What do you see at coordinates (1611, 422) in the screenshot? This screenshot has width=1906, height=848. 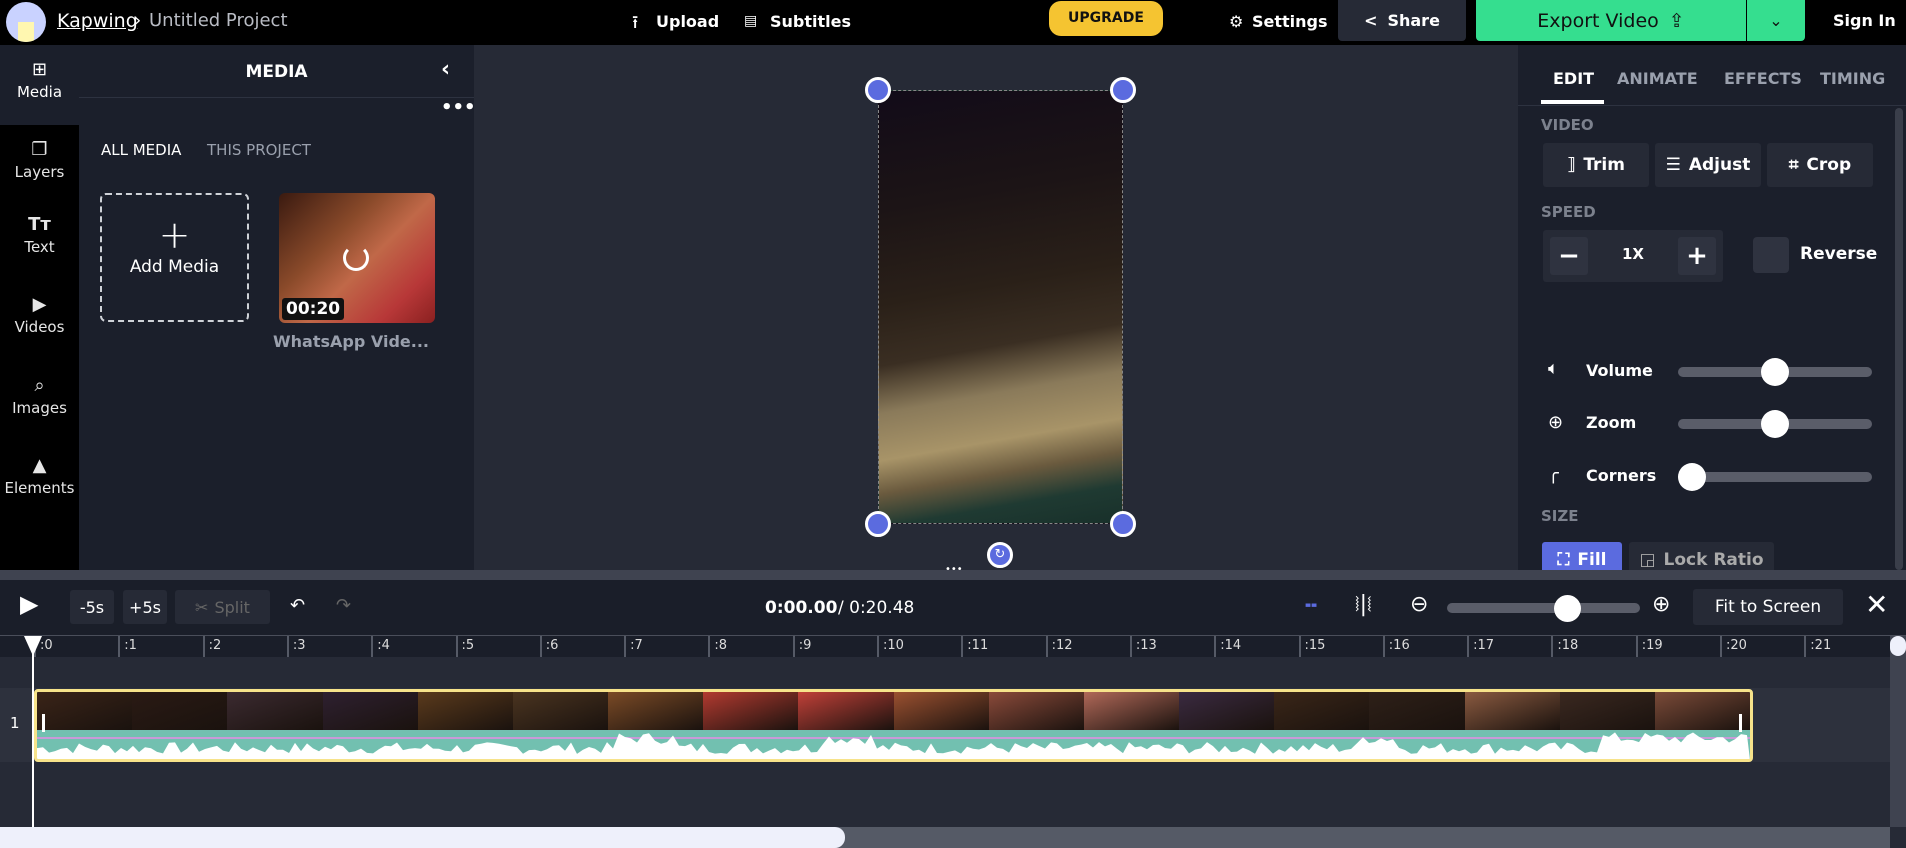 I see `zoom-label: Zoom` at bounding box center [1611, 422].